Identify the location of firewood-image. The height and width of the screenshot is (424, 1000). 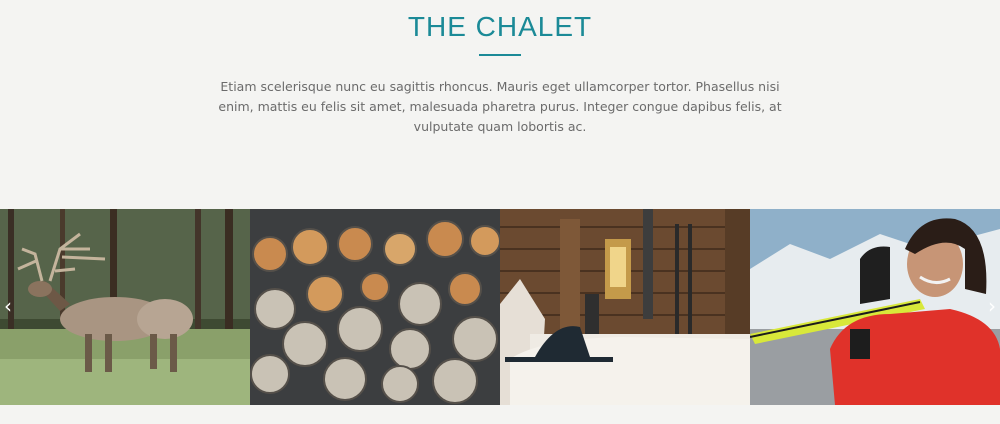
(375, 307).